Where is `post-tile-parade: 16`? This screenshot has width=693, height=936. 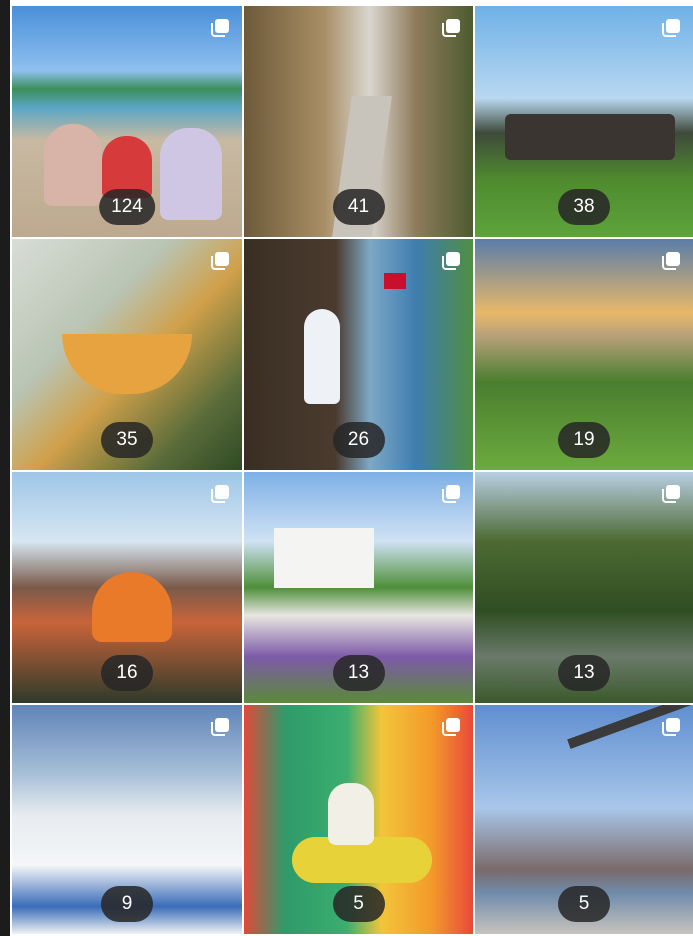
post-tile-parade: 16 is located at coordinates (127, 587).